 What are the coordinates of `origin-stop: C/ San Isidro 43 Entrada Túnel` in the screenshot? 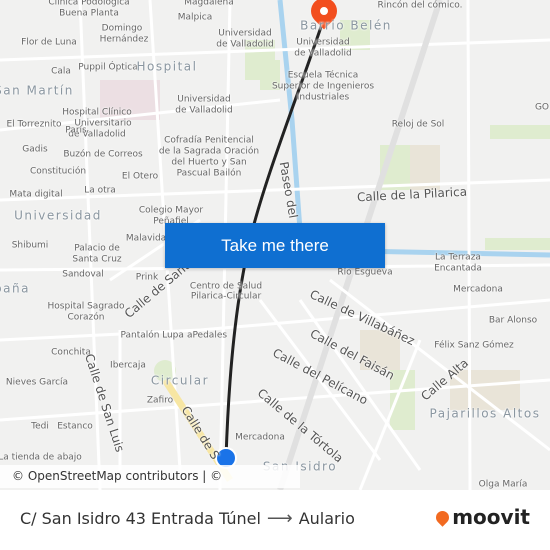 It's located at (140, 518).